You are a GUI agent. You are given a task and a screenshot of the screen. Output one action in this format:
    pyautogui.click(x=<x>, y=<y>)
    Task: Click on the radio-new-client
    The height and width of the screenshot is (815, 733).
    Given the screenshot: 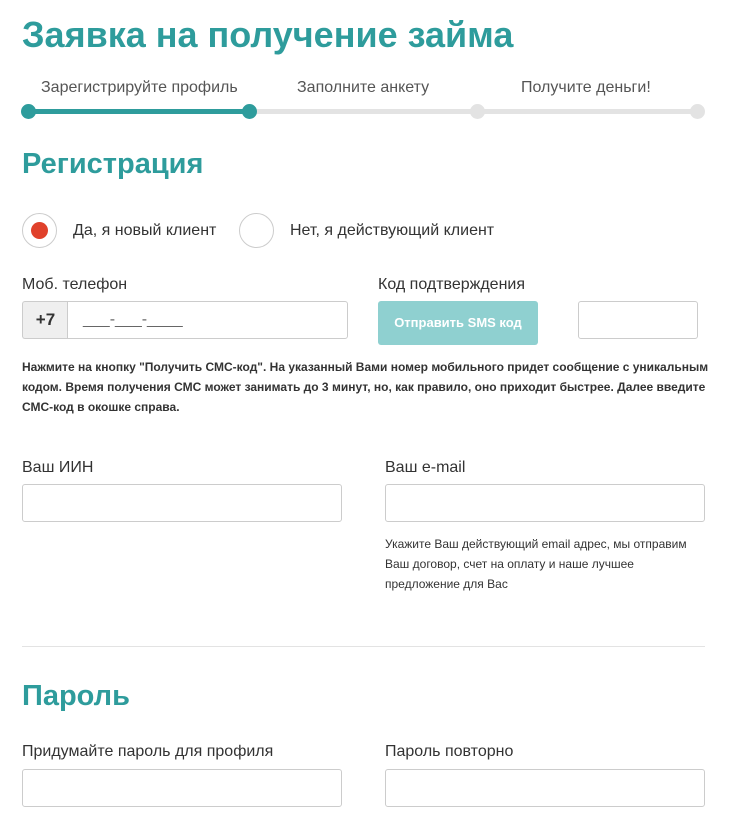 What is the action you would take?
    pyautogui.click(x=39, y=230)
    